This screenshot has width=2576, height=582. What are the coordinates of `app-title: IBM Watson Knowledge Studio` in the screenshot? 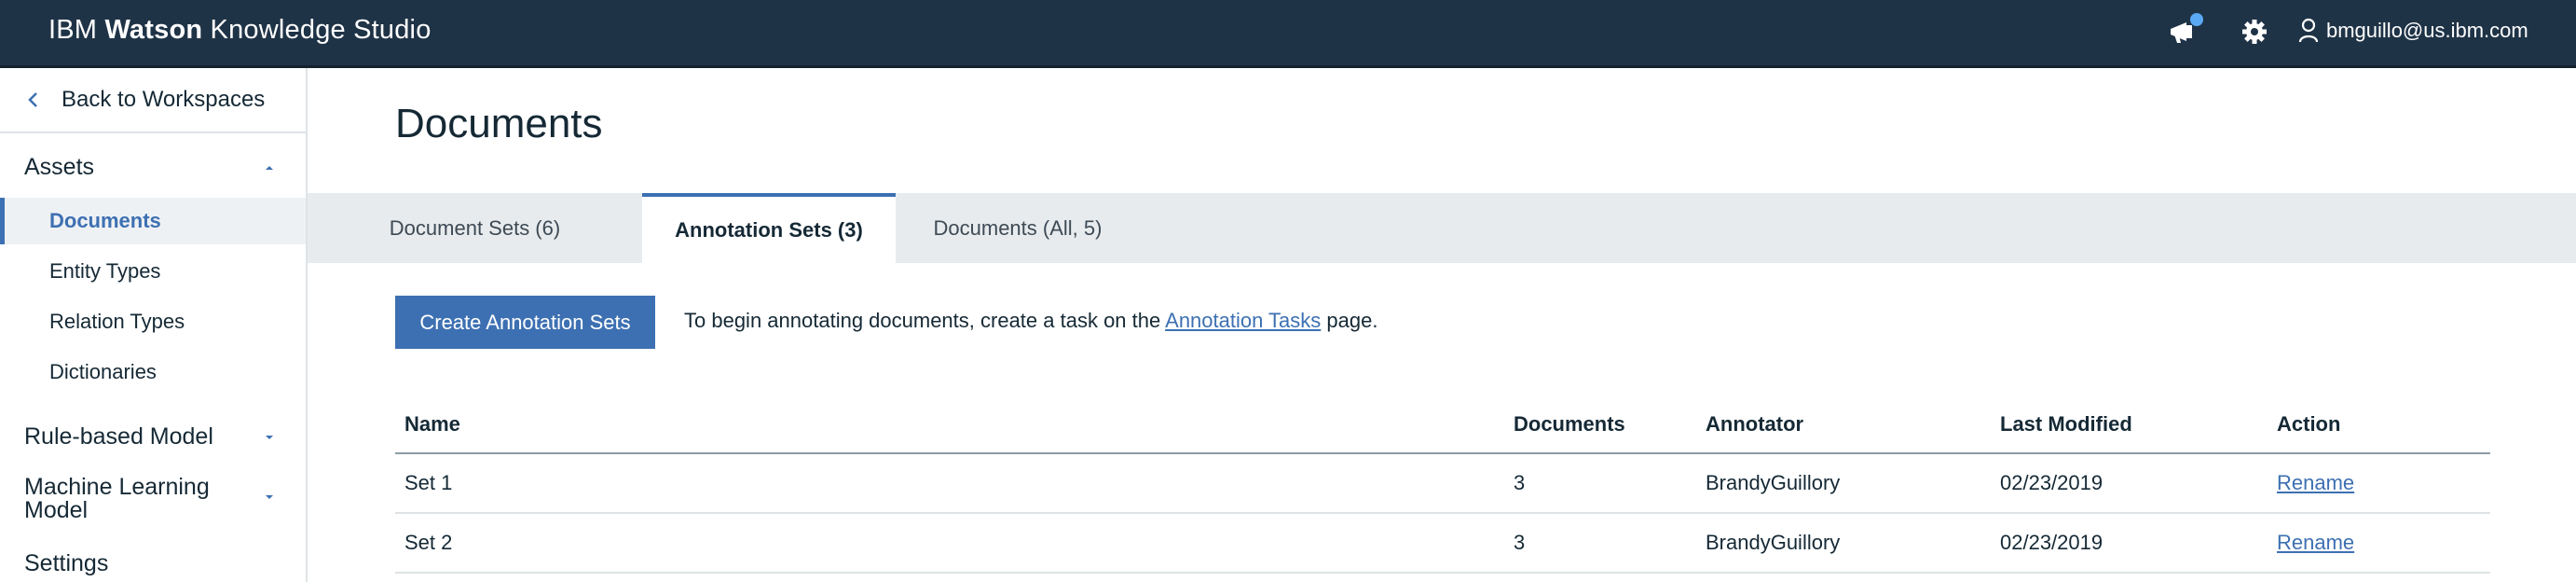 It's located at (240, 30).